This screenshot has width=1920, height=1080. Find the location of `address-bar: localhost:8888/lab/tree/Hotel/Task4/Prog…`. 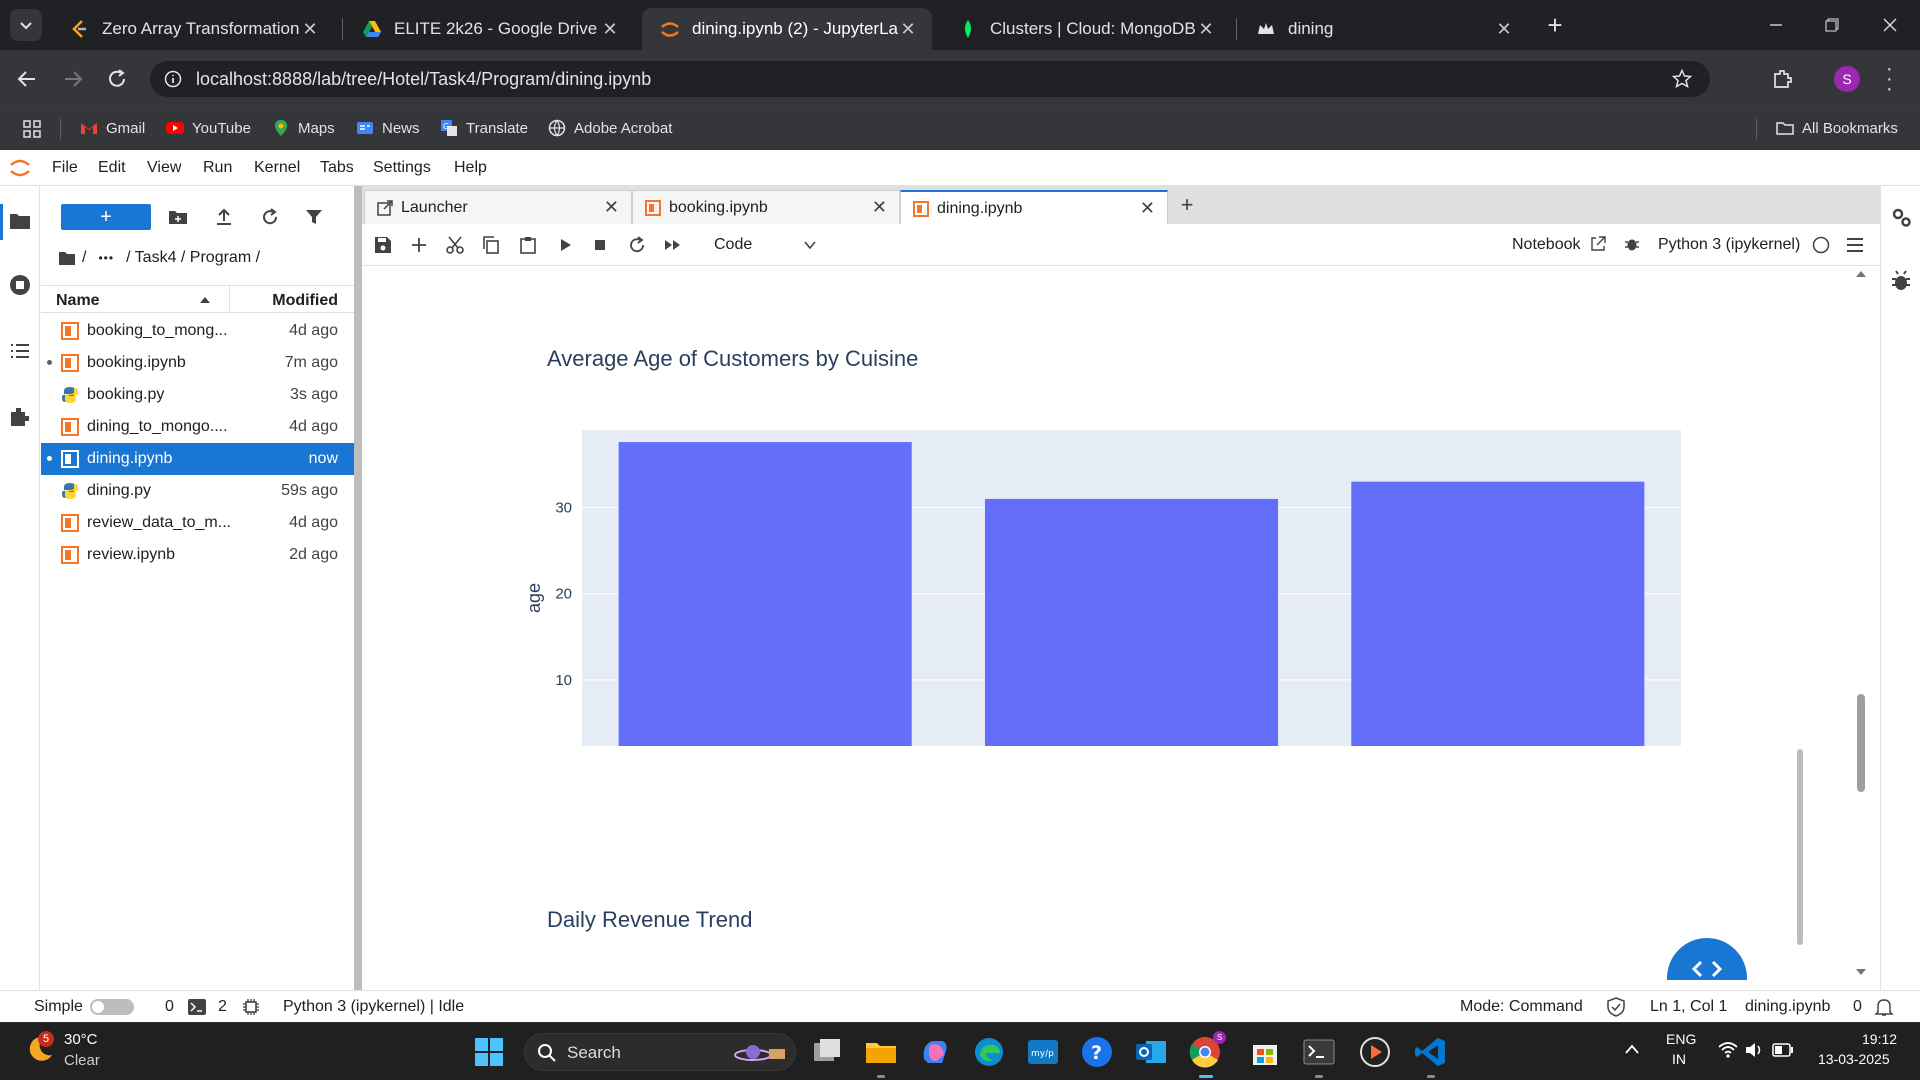

address-bar: localhost:8888/lab/tree/Hotel/Task4/Prog… is located at coordinates (930, 79).